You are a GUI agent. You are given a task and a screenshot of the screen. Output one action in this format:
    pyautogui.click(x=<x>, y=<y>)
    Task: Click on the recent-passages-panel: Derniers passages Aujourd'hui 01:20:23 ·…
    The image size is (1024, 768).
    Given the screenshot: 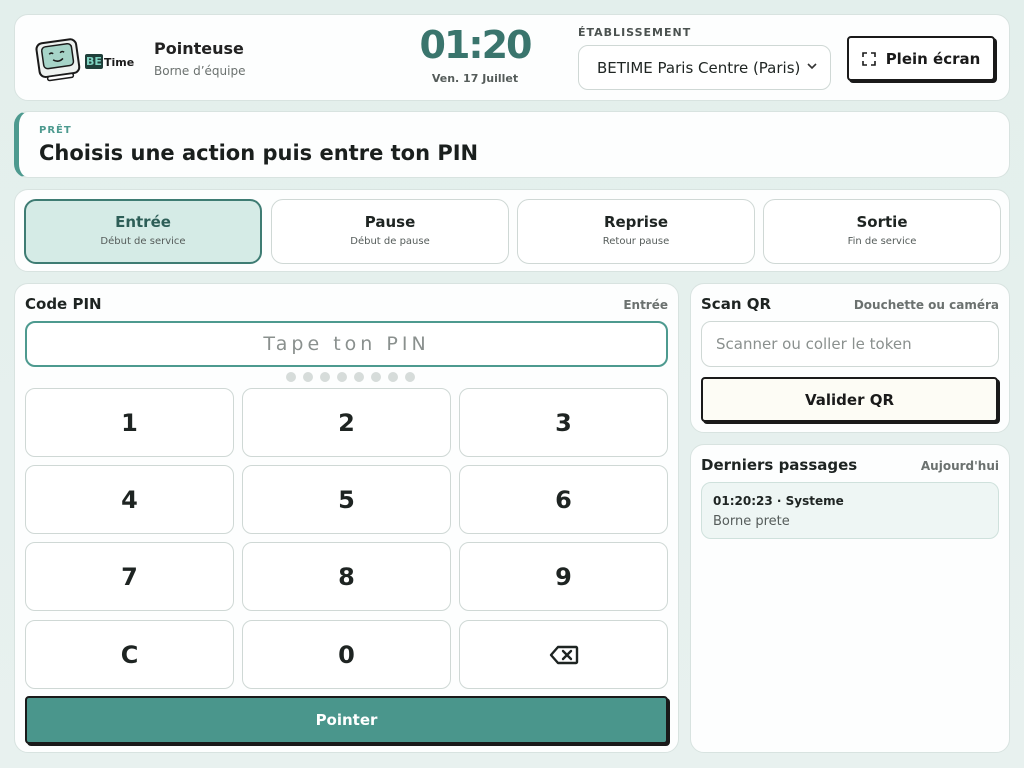 What is the action you would take?
    pyautogui.click(x=850, y=598)
    